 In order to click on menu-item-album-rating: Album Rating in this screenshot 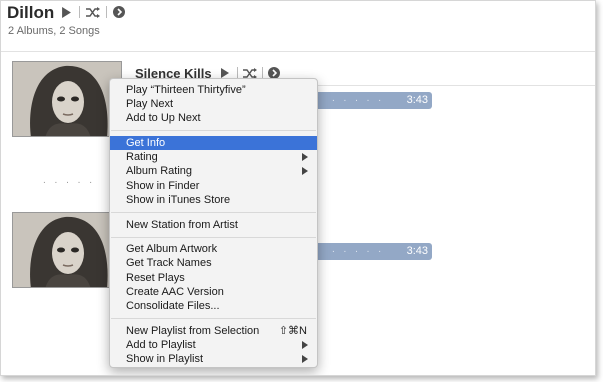, I will do `click(213, 171)`.